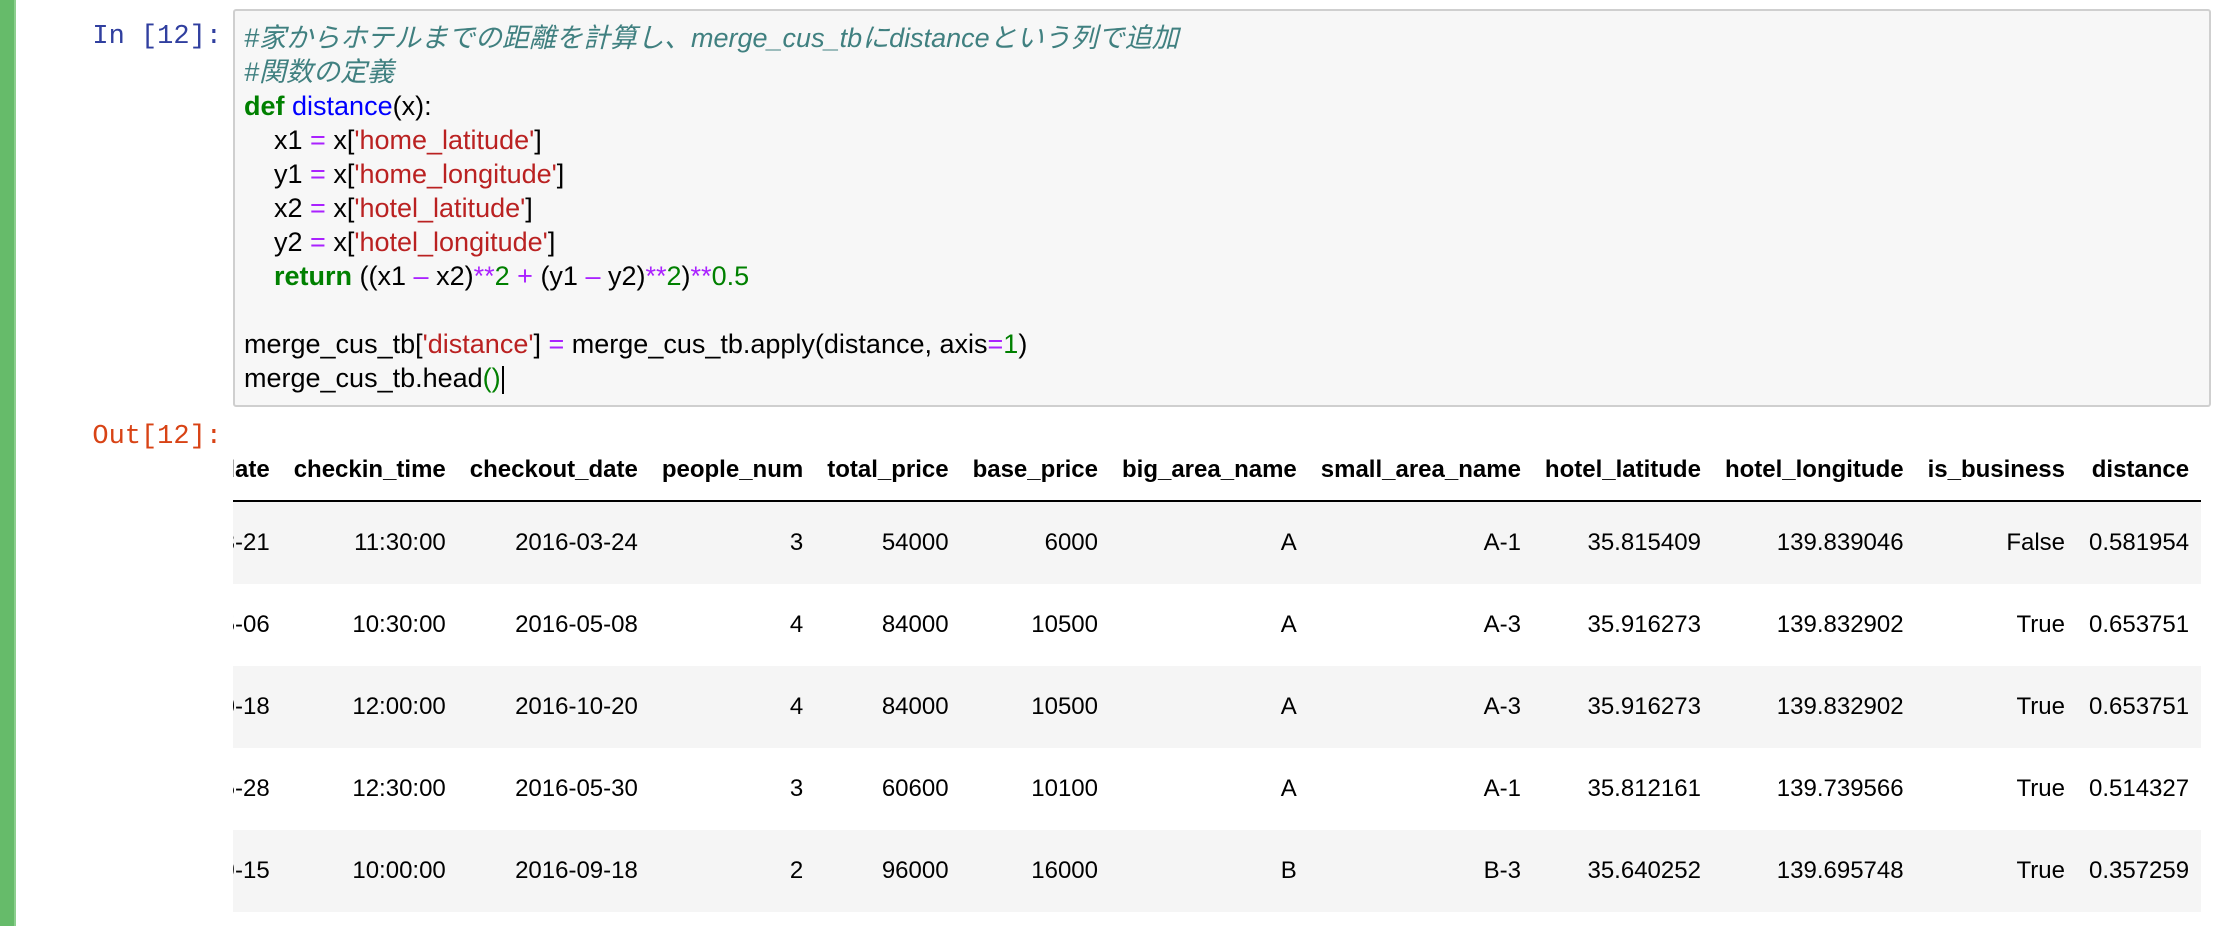  I want to click on table-cell: 09-15, so click(257, 871).